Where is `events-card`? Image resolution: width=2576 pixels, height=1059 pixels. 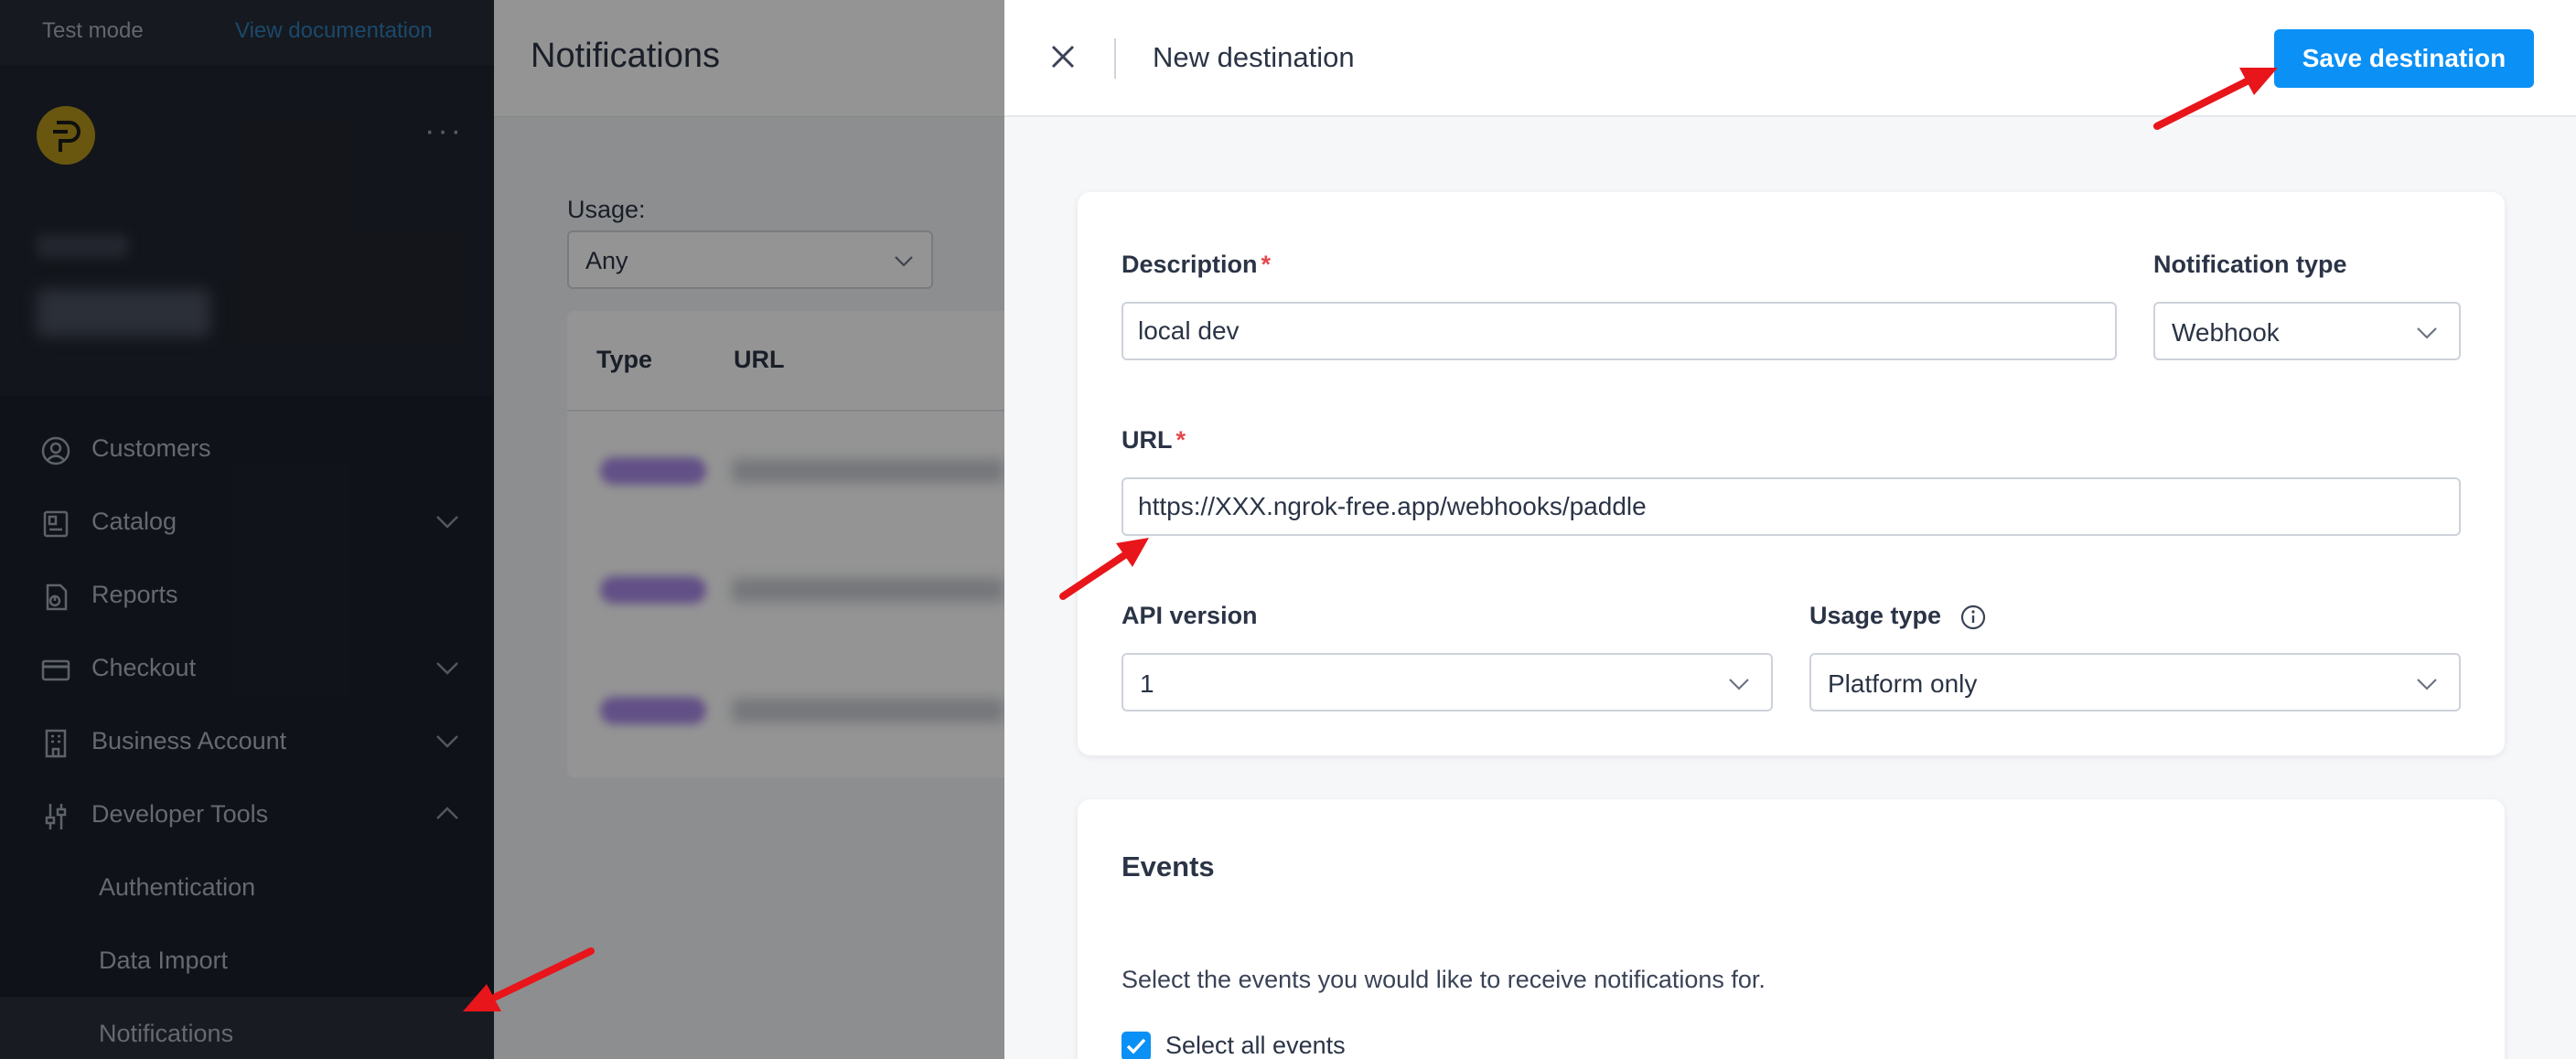
events-card is located at coordinates (1791, 929).